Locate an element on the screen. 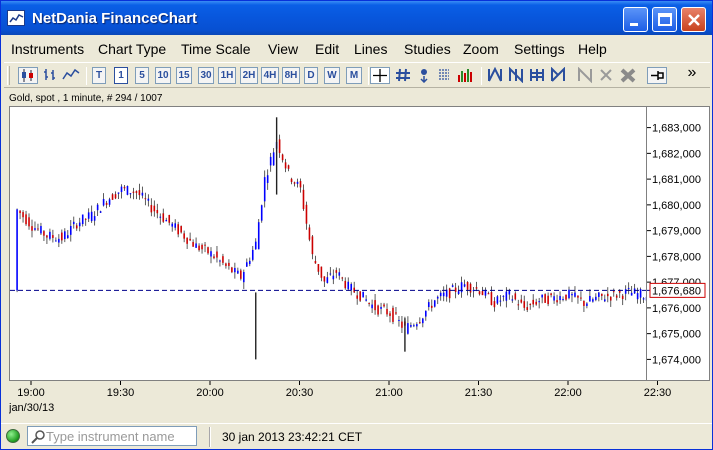  fibonacci-icon is located at coordinates (537, 75).